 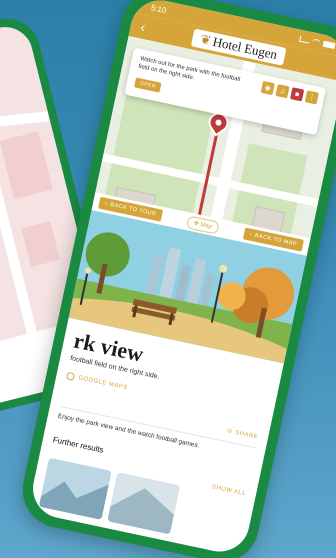 I want to click on map-tab-label: Map, so click(x=206, y=225).